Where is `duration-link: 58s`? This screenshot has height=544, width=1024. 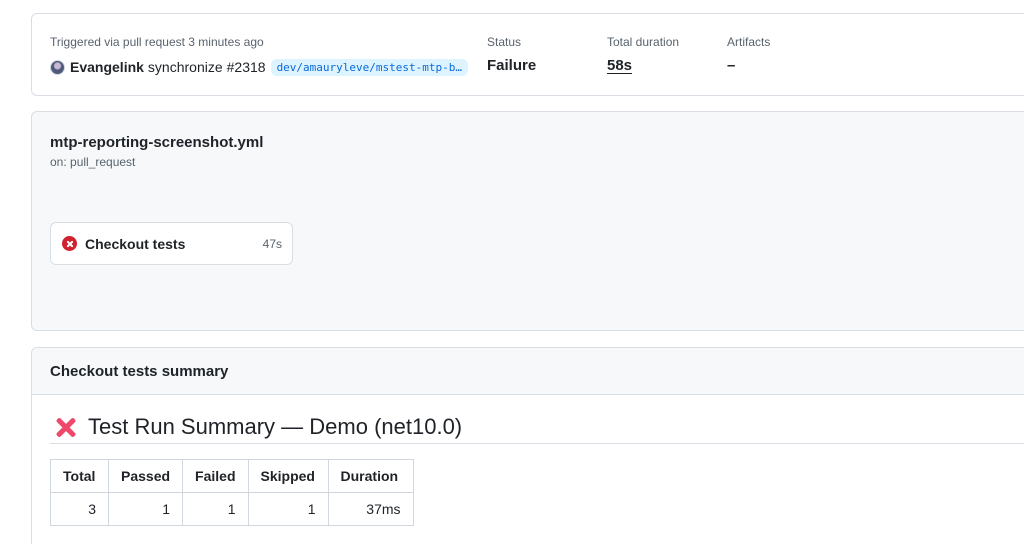 duration-link: 58s is located at coordinates (643, 65).